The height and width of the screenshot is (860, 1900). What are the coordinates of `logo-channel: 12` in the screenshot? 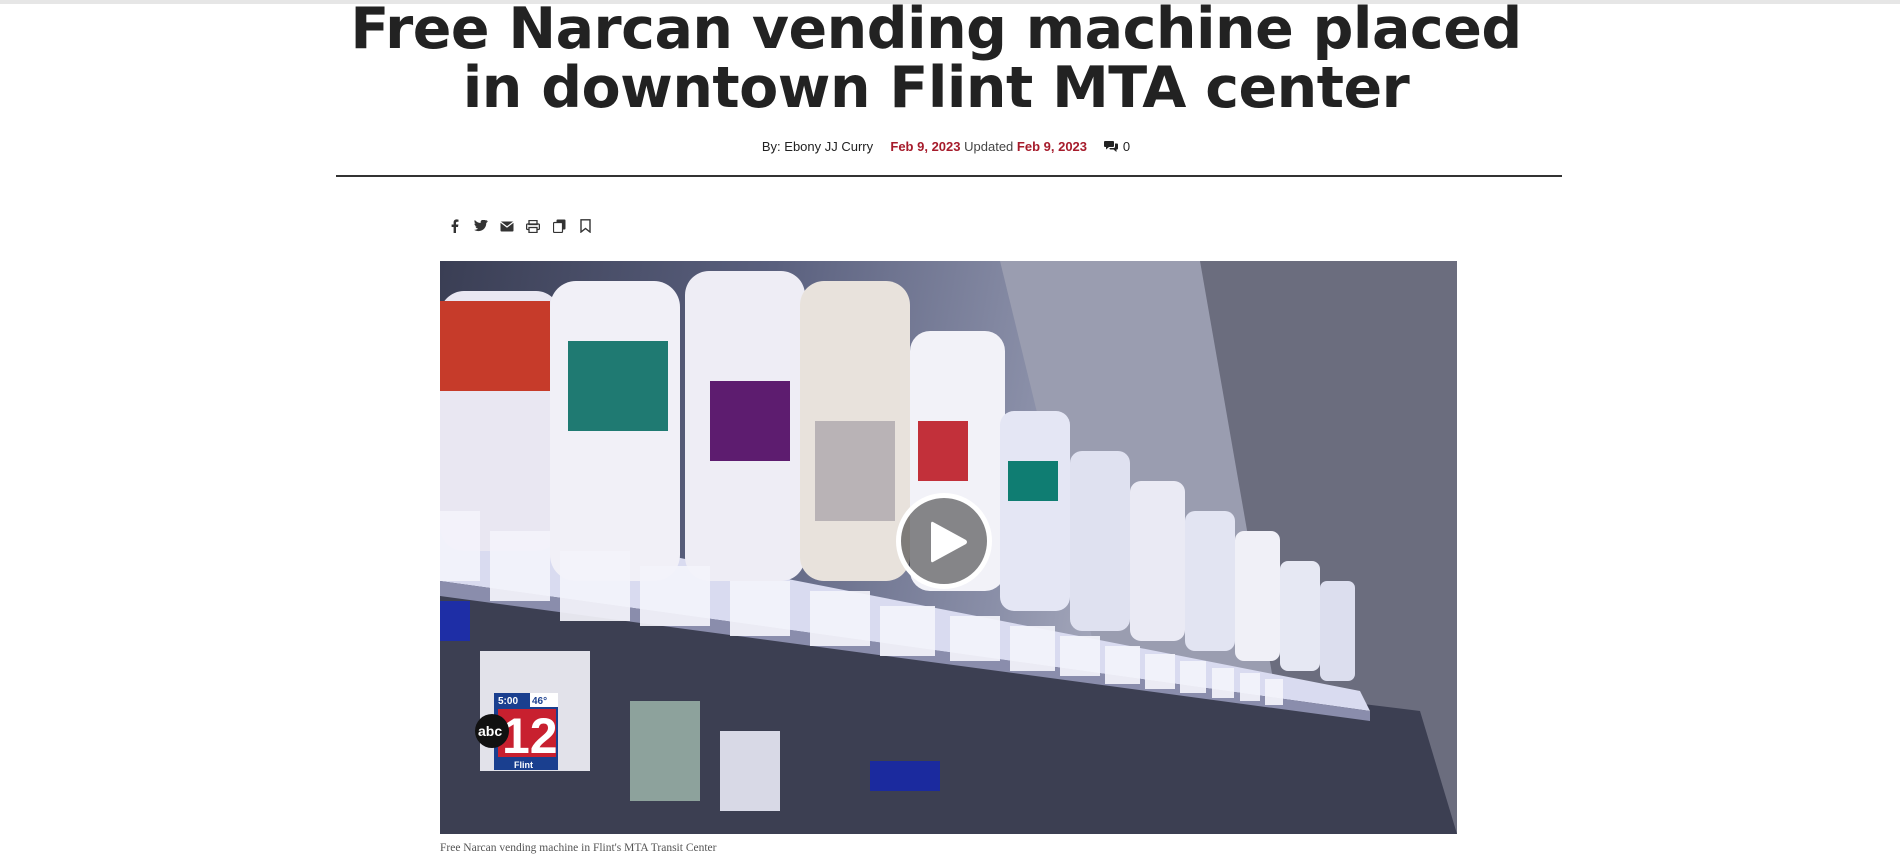 It's located at (530, 736).